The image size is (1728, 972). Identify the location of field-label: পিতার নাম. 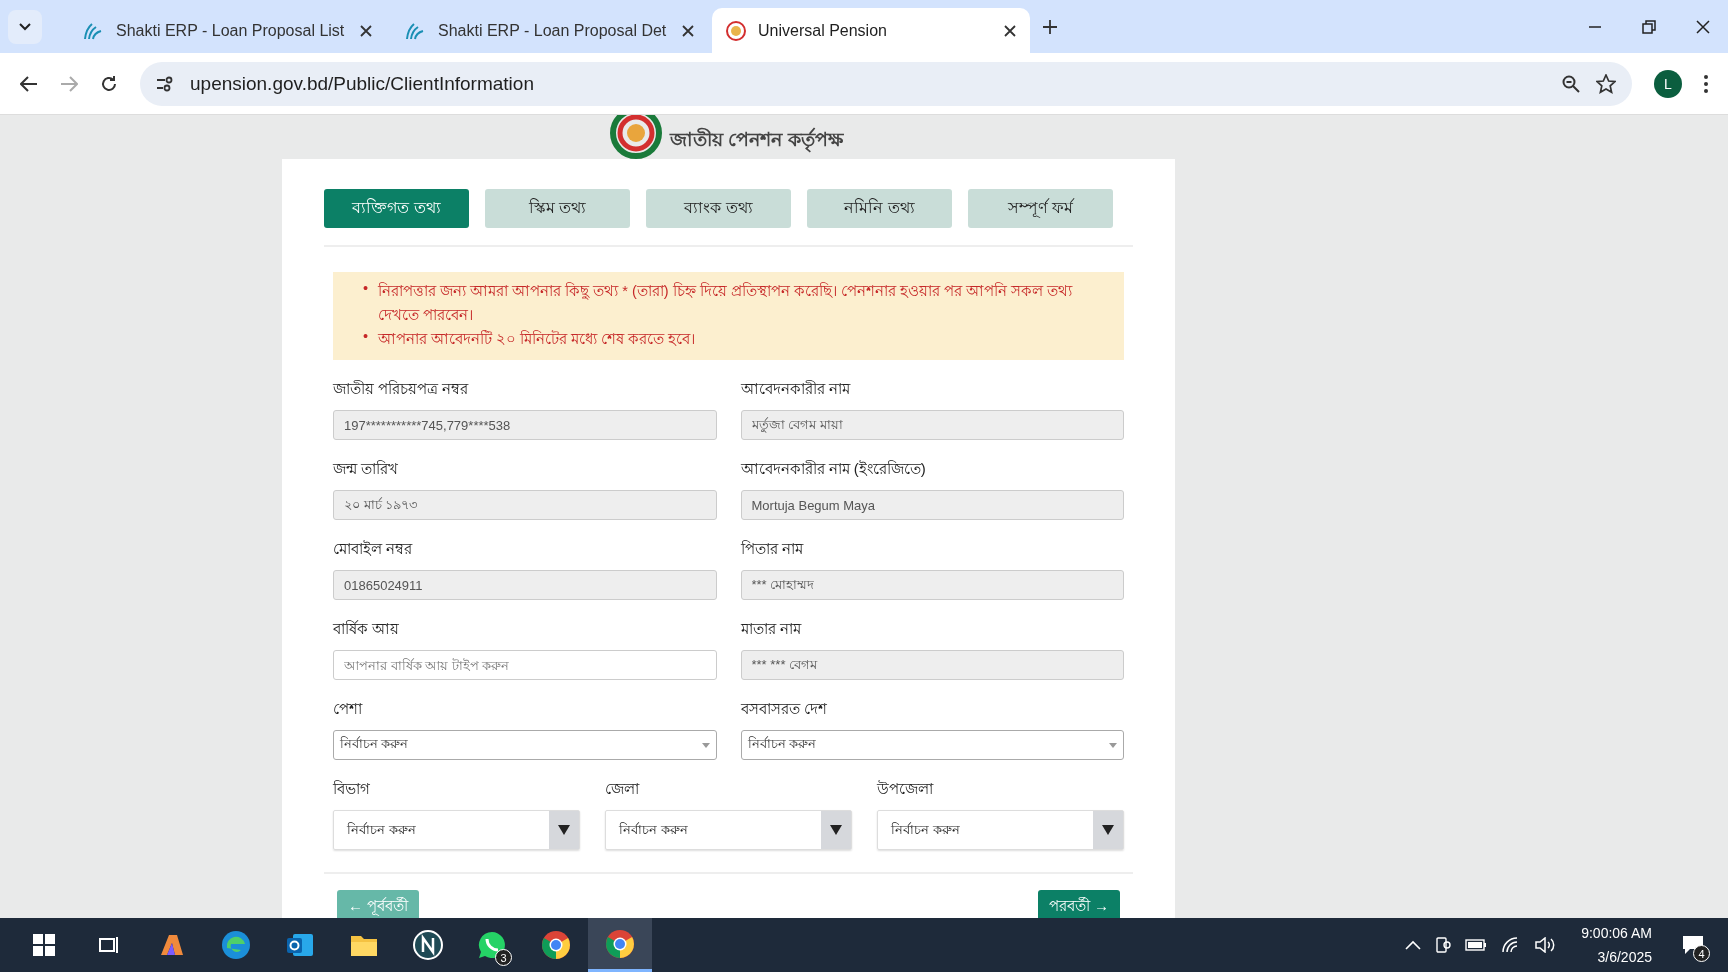
(772, 549).